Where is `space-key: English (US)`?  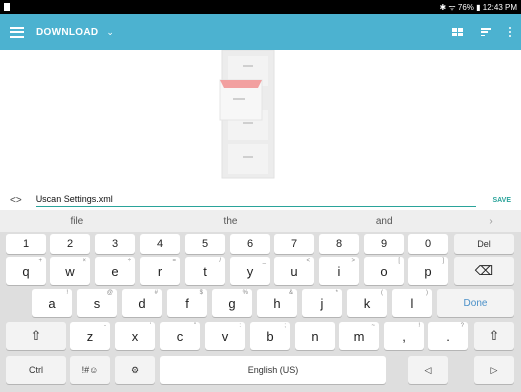
space-key: English (US) is located at coordinates (273, 370).